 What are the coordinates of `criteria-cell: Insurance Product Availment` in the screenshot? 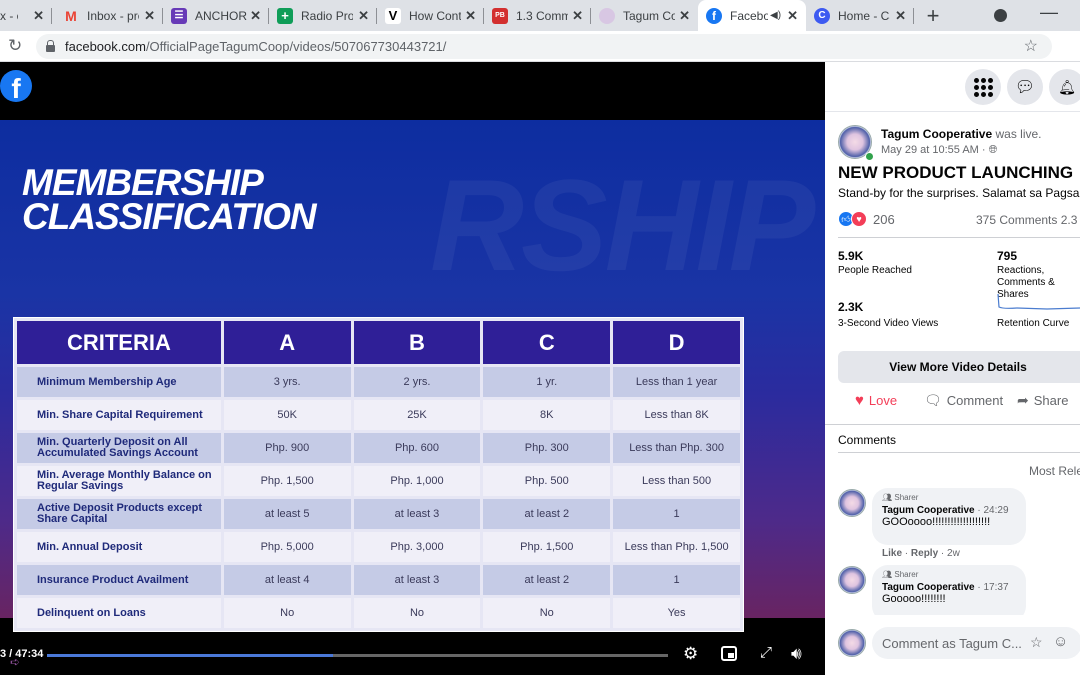 It's located at (119, 580).